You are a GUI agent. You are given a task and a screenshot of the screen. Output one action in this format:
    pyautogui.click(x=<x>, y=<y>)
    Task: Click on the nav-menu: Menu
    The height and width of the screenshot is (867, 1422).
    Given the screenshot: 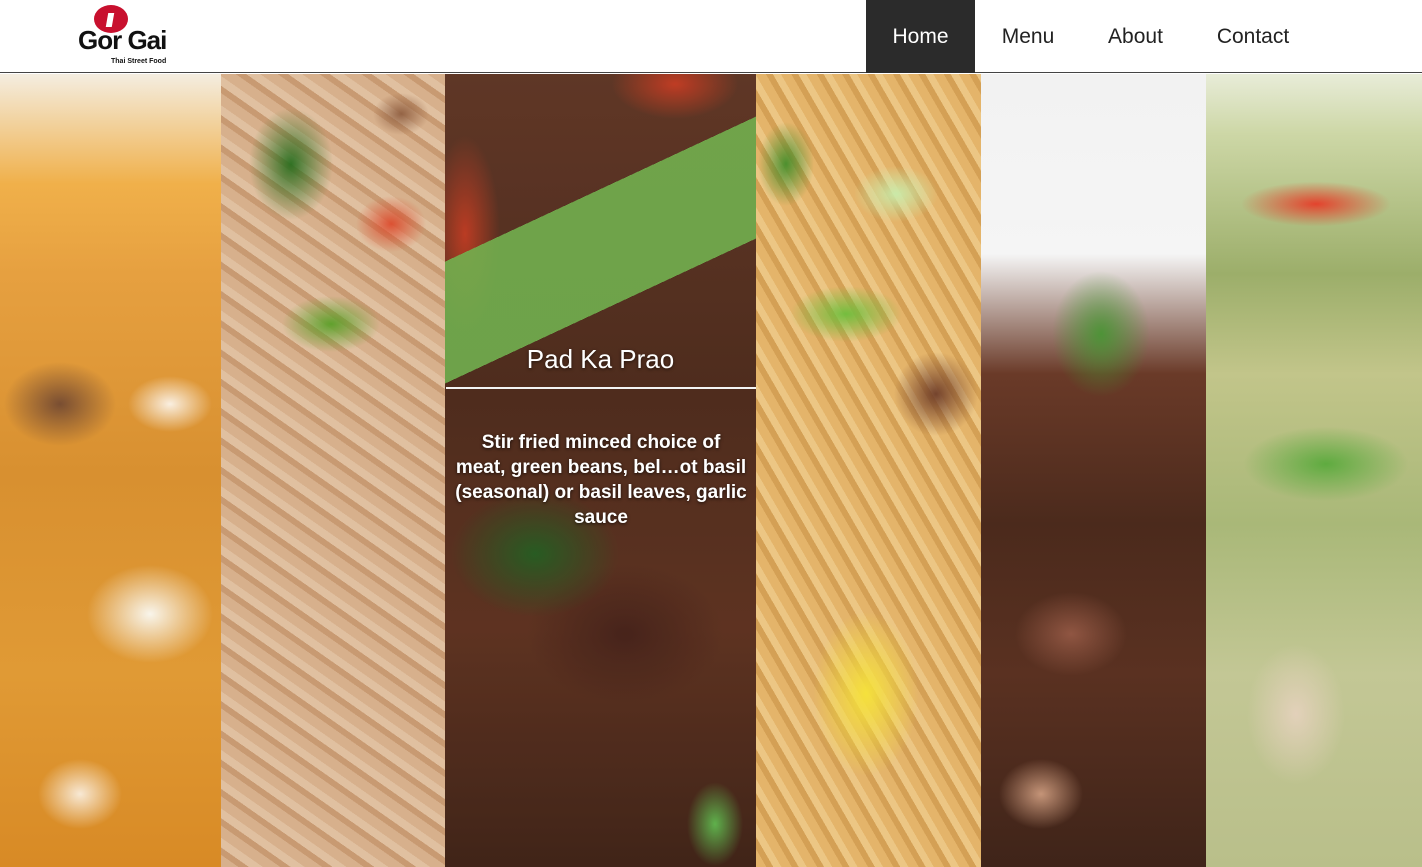 What is the action you would take?
    pyautogui.click(x=1028, y=36)
    